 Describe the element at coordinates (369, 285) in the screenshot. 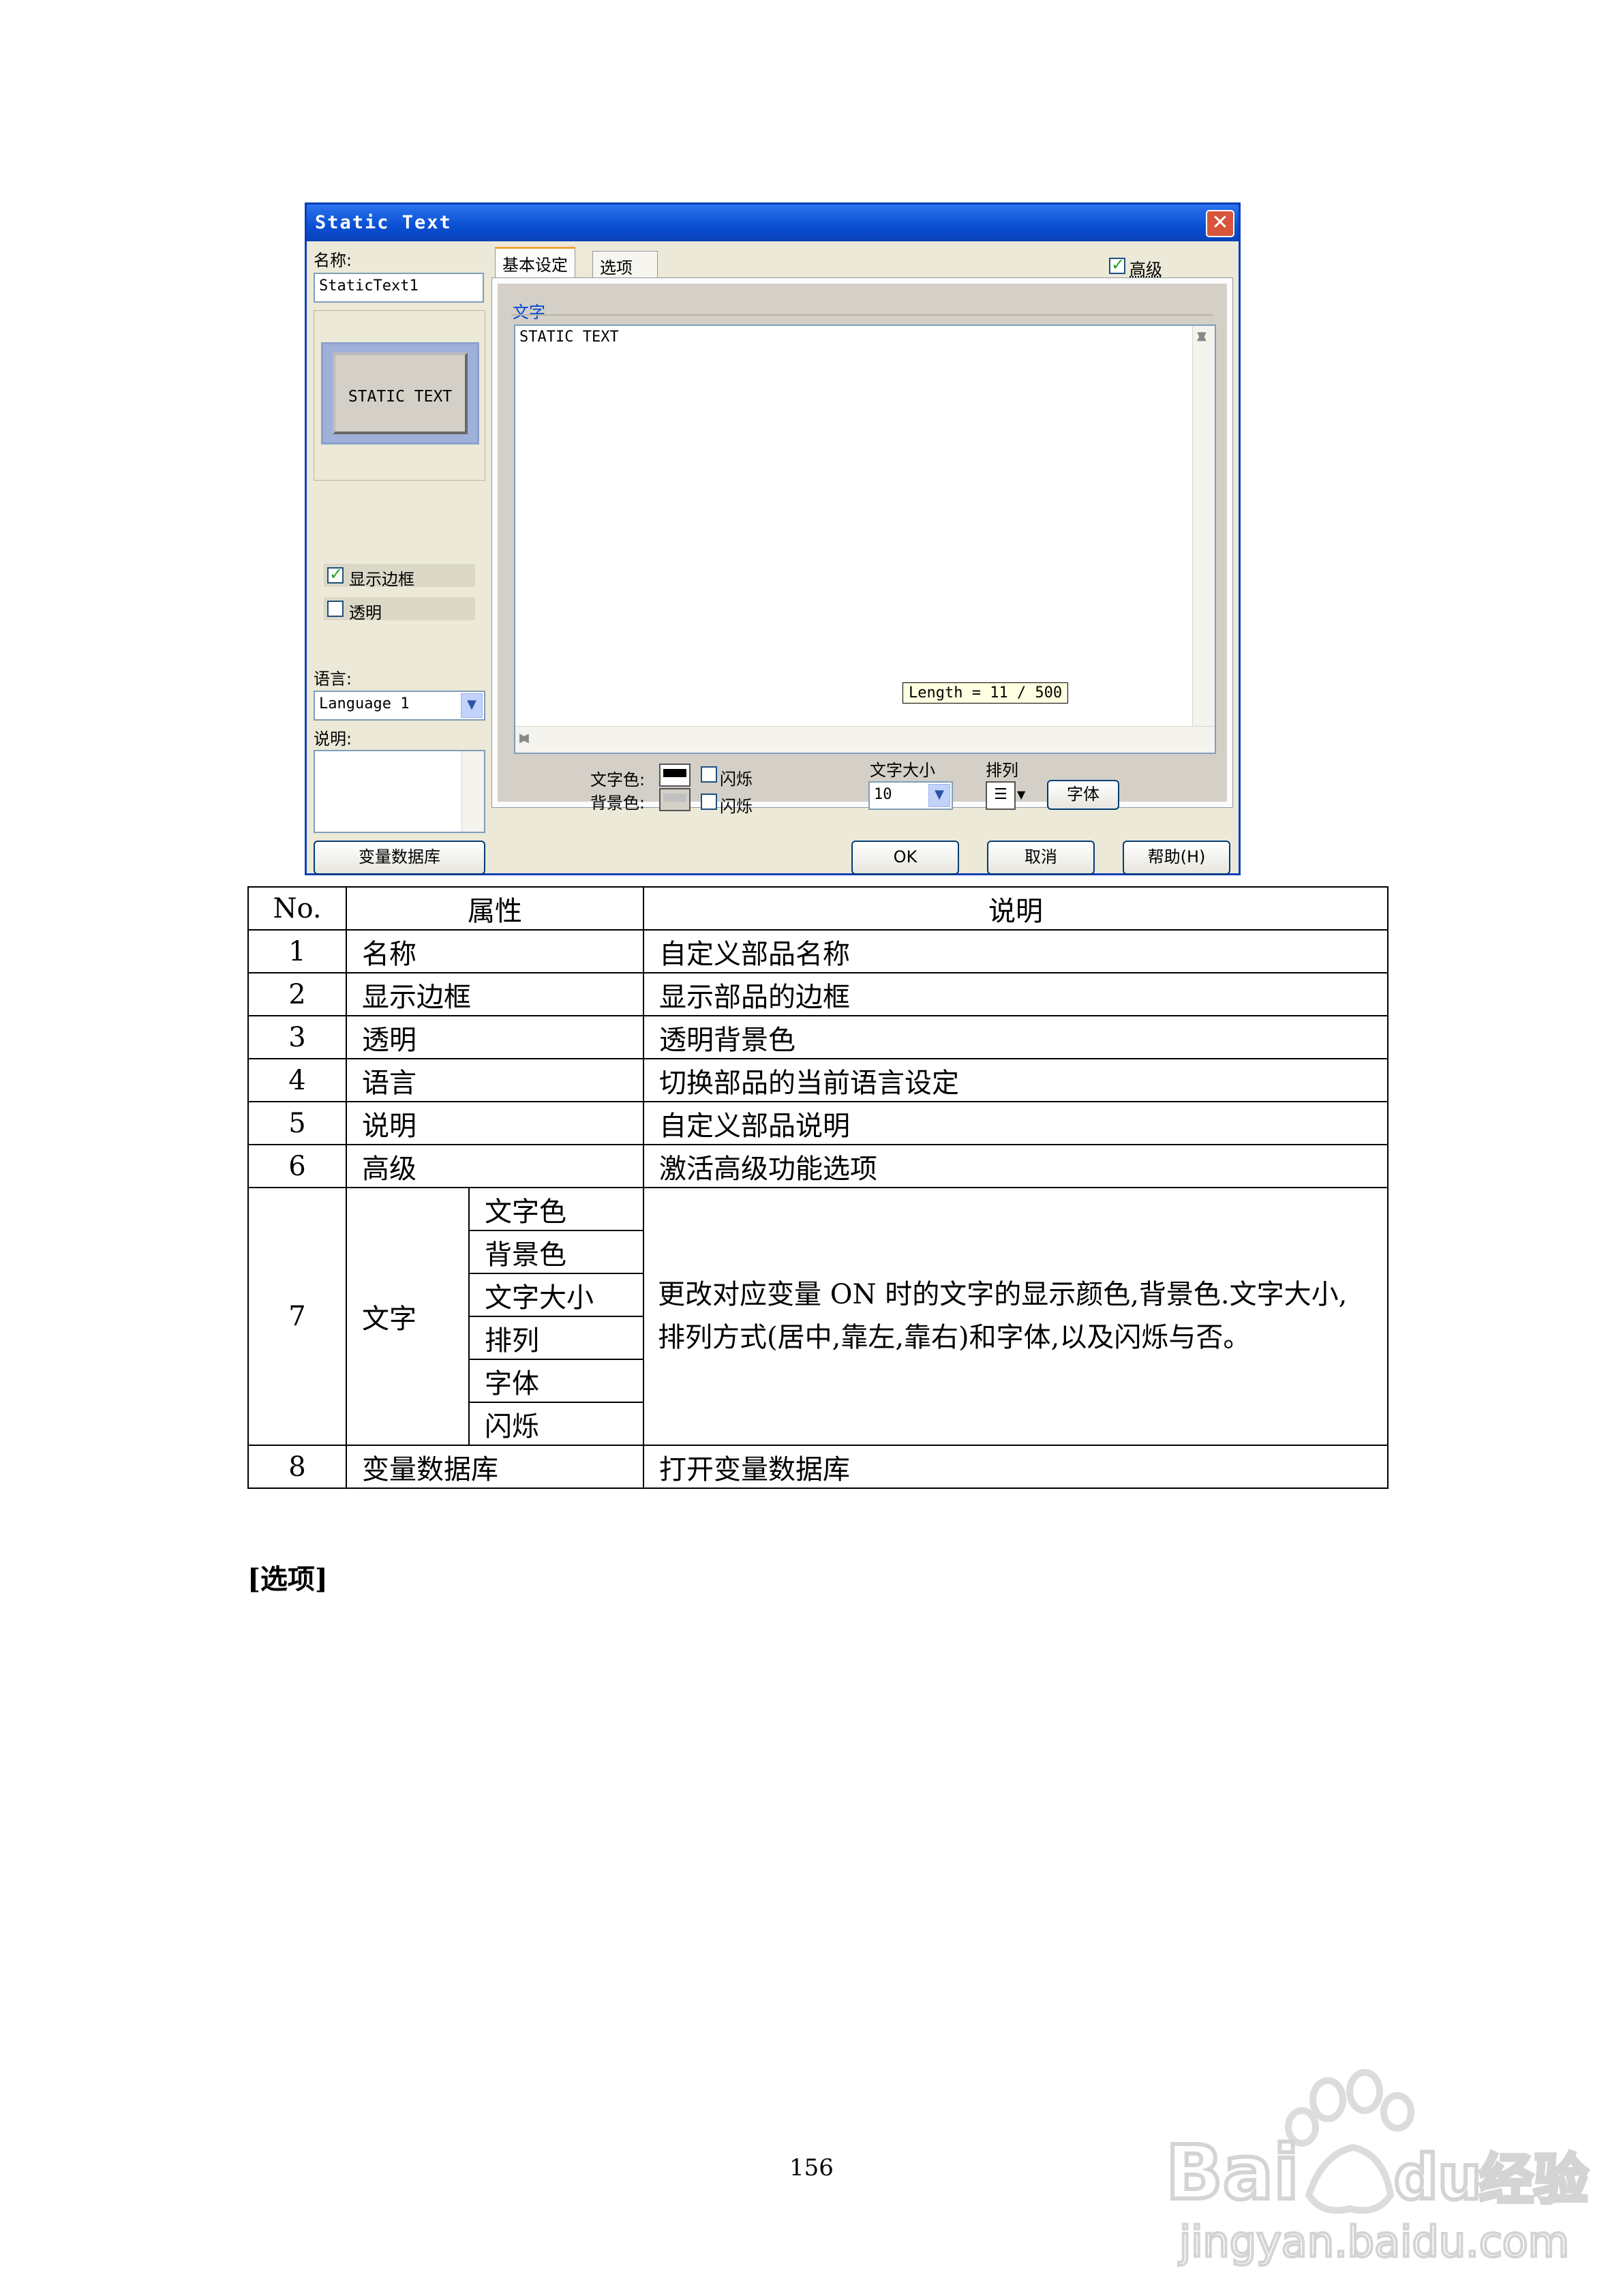

I see `name-field-value: StaticText1` at that location.